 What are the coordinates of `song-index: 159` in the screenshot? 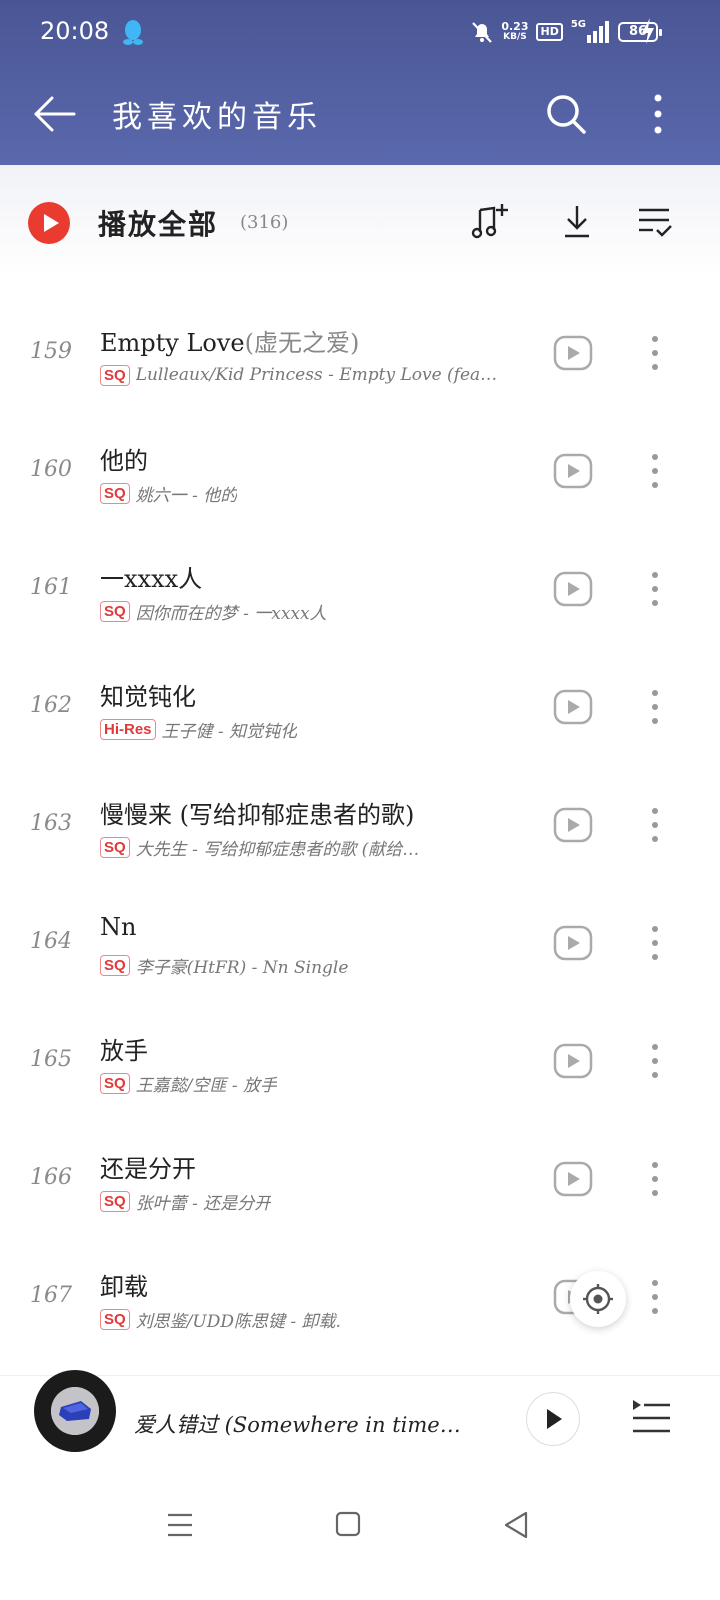 It's located at (51, 351).